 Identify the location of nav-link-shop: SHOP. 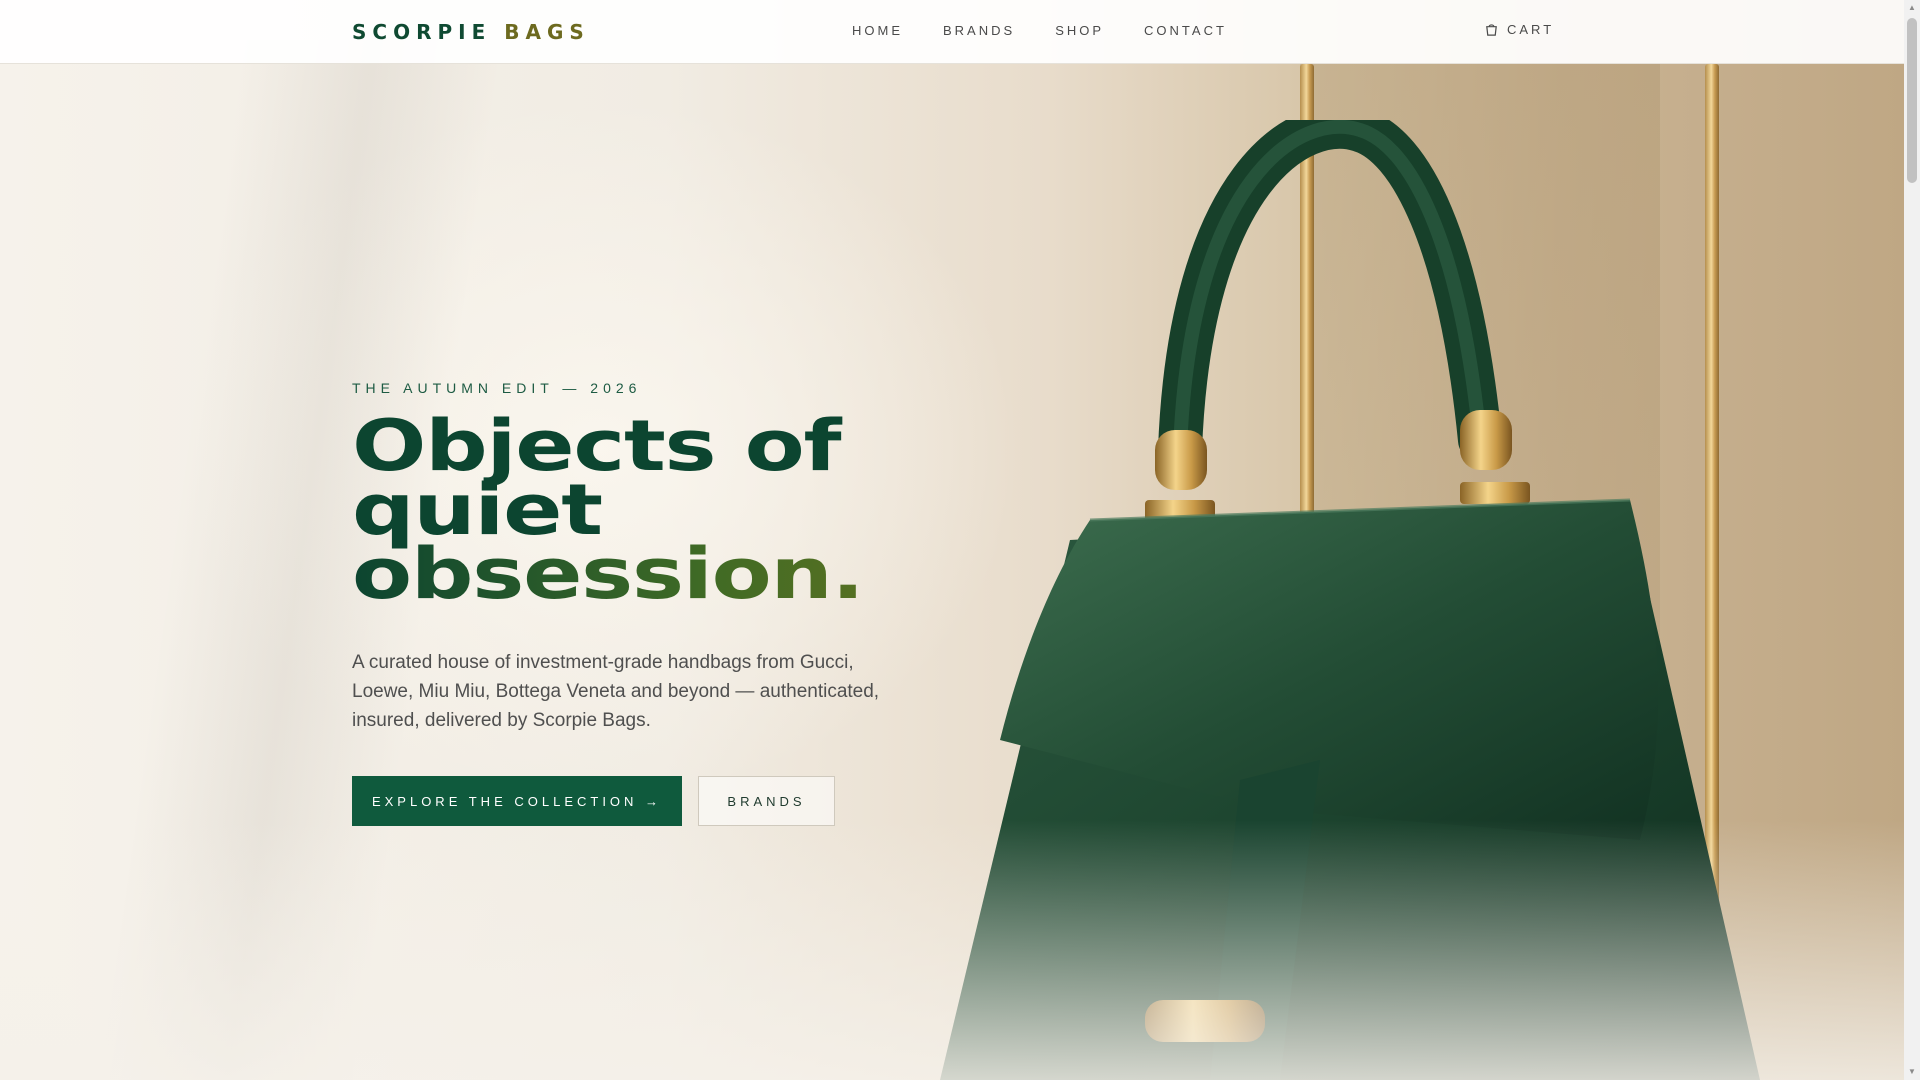
(1079, 30).